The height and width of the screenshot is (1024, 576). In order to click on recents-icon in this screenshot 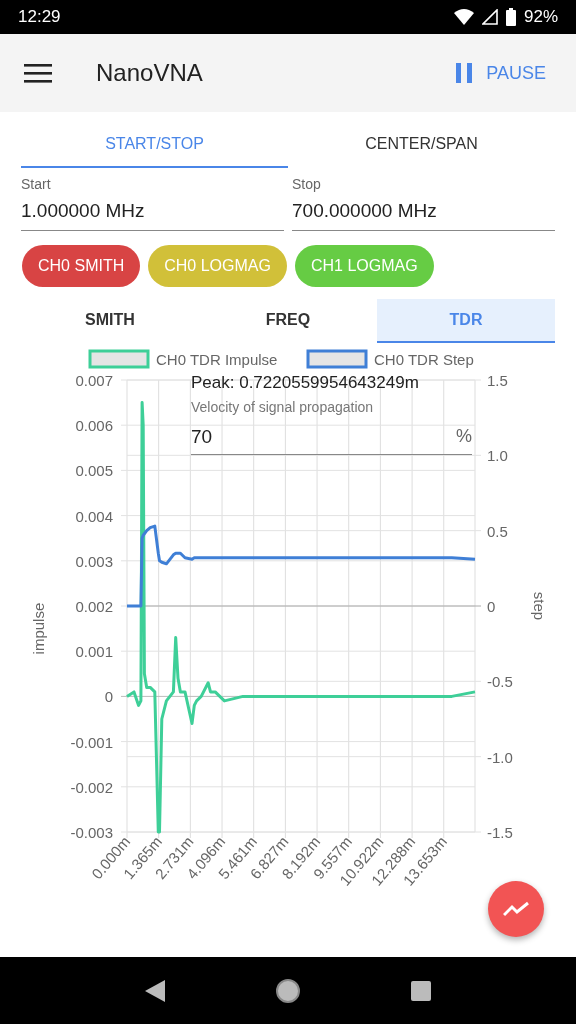, I will do `click(421, 990)`.